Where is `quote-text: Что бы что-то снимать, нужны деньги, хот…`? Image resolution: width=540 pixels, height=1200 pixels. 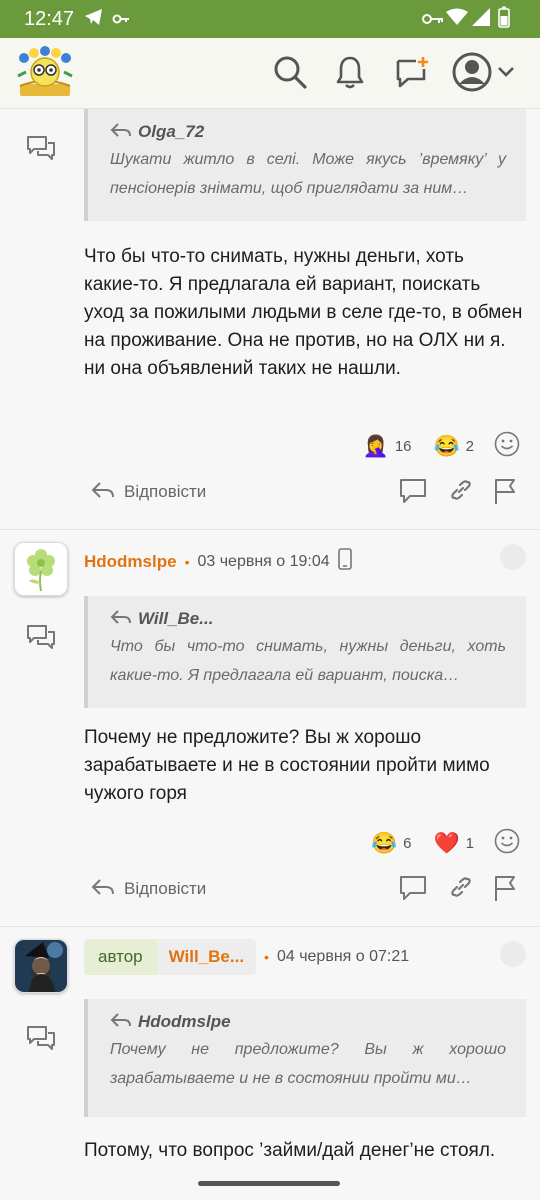 quote-text: Что бы что-то снимать, нужны деньги, хот… is located at coordinates (308, 661).